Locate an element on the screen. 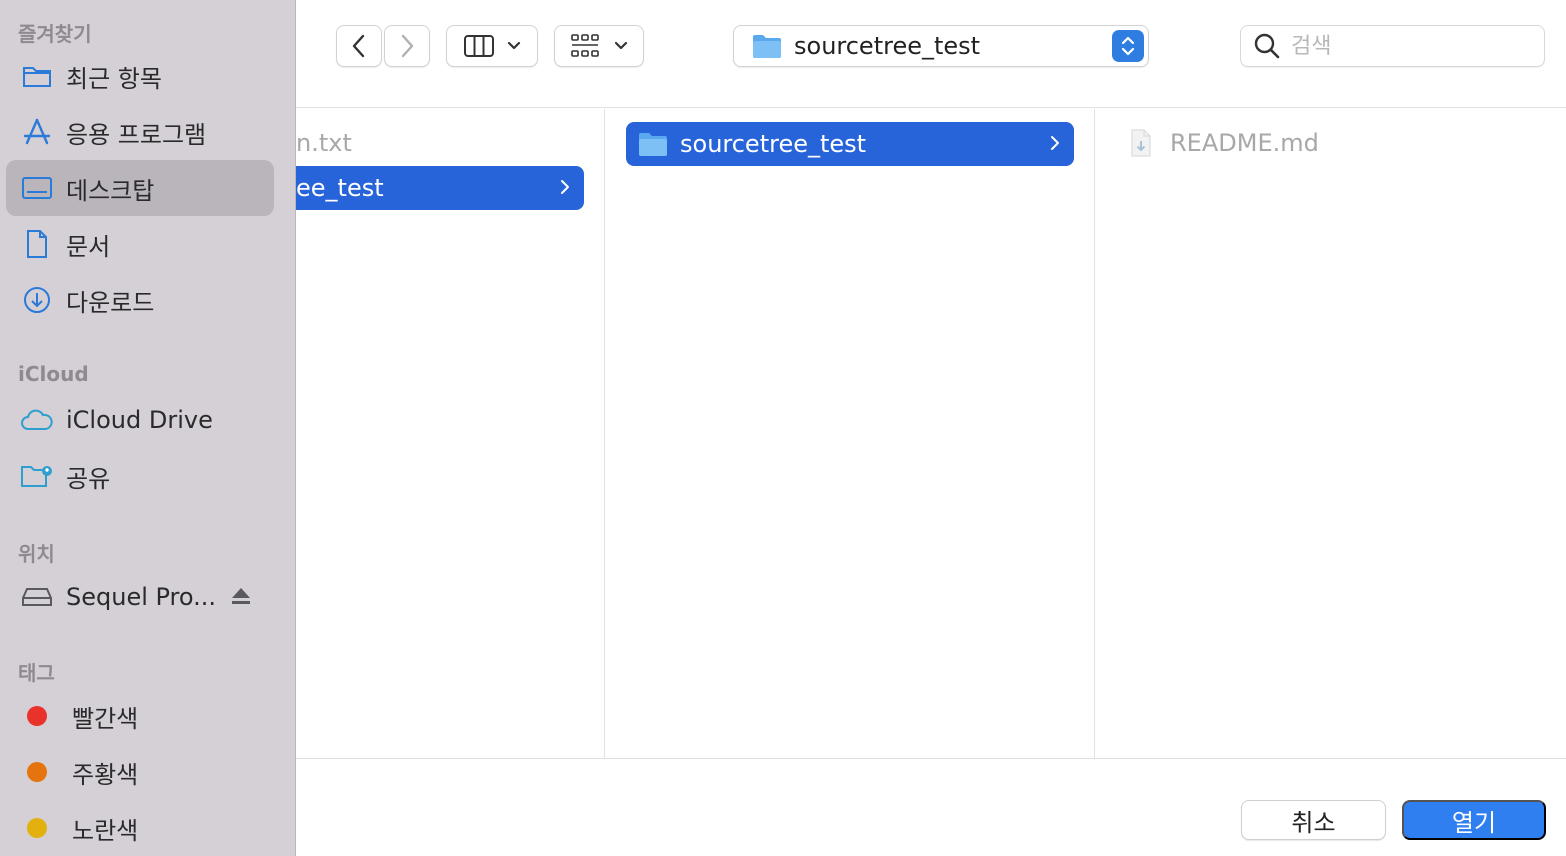 Image resolution: width=1566 pixels, height=856 pixels. sidebar-item-label: 문서 is located at coordinates (88, 246).